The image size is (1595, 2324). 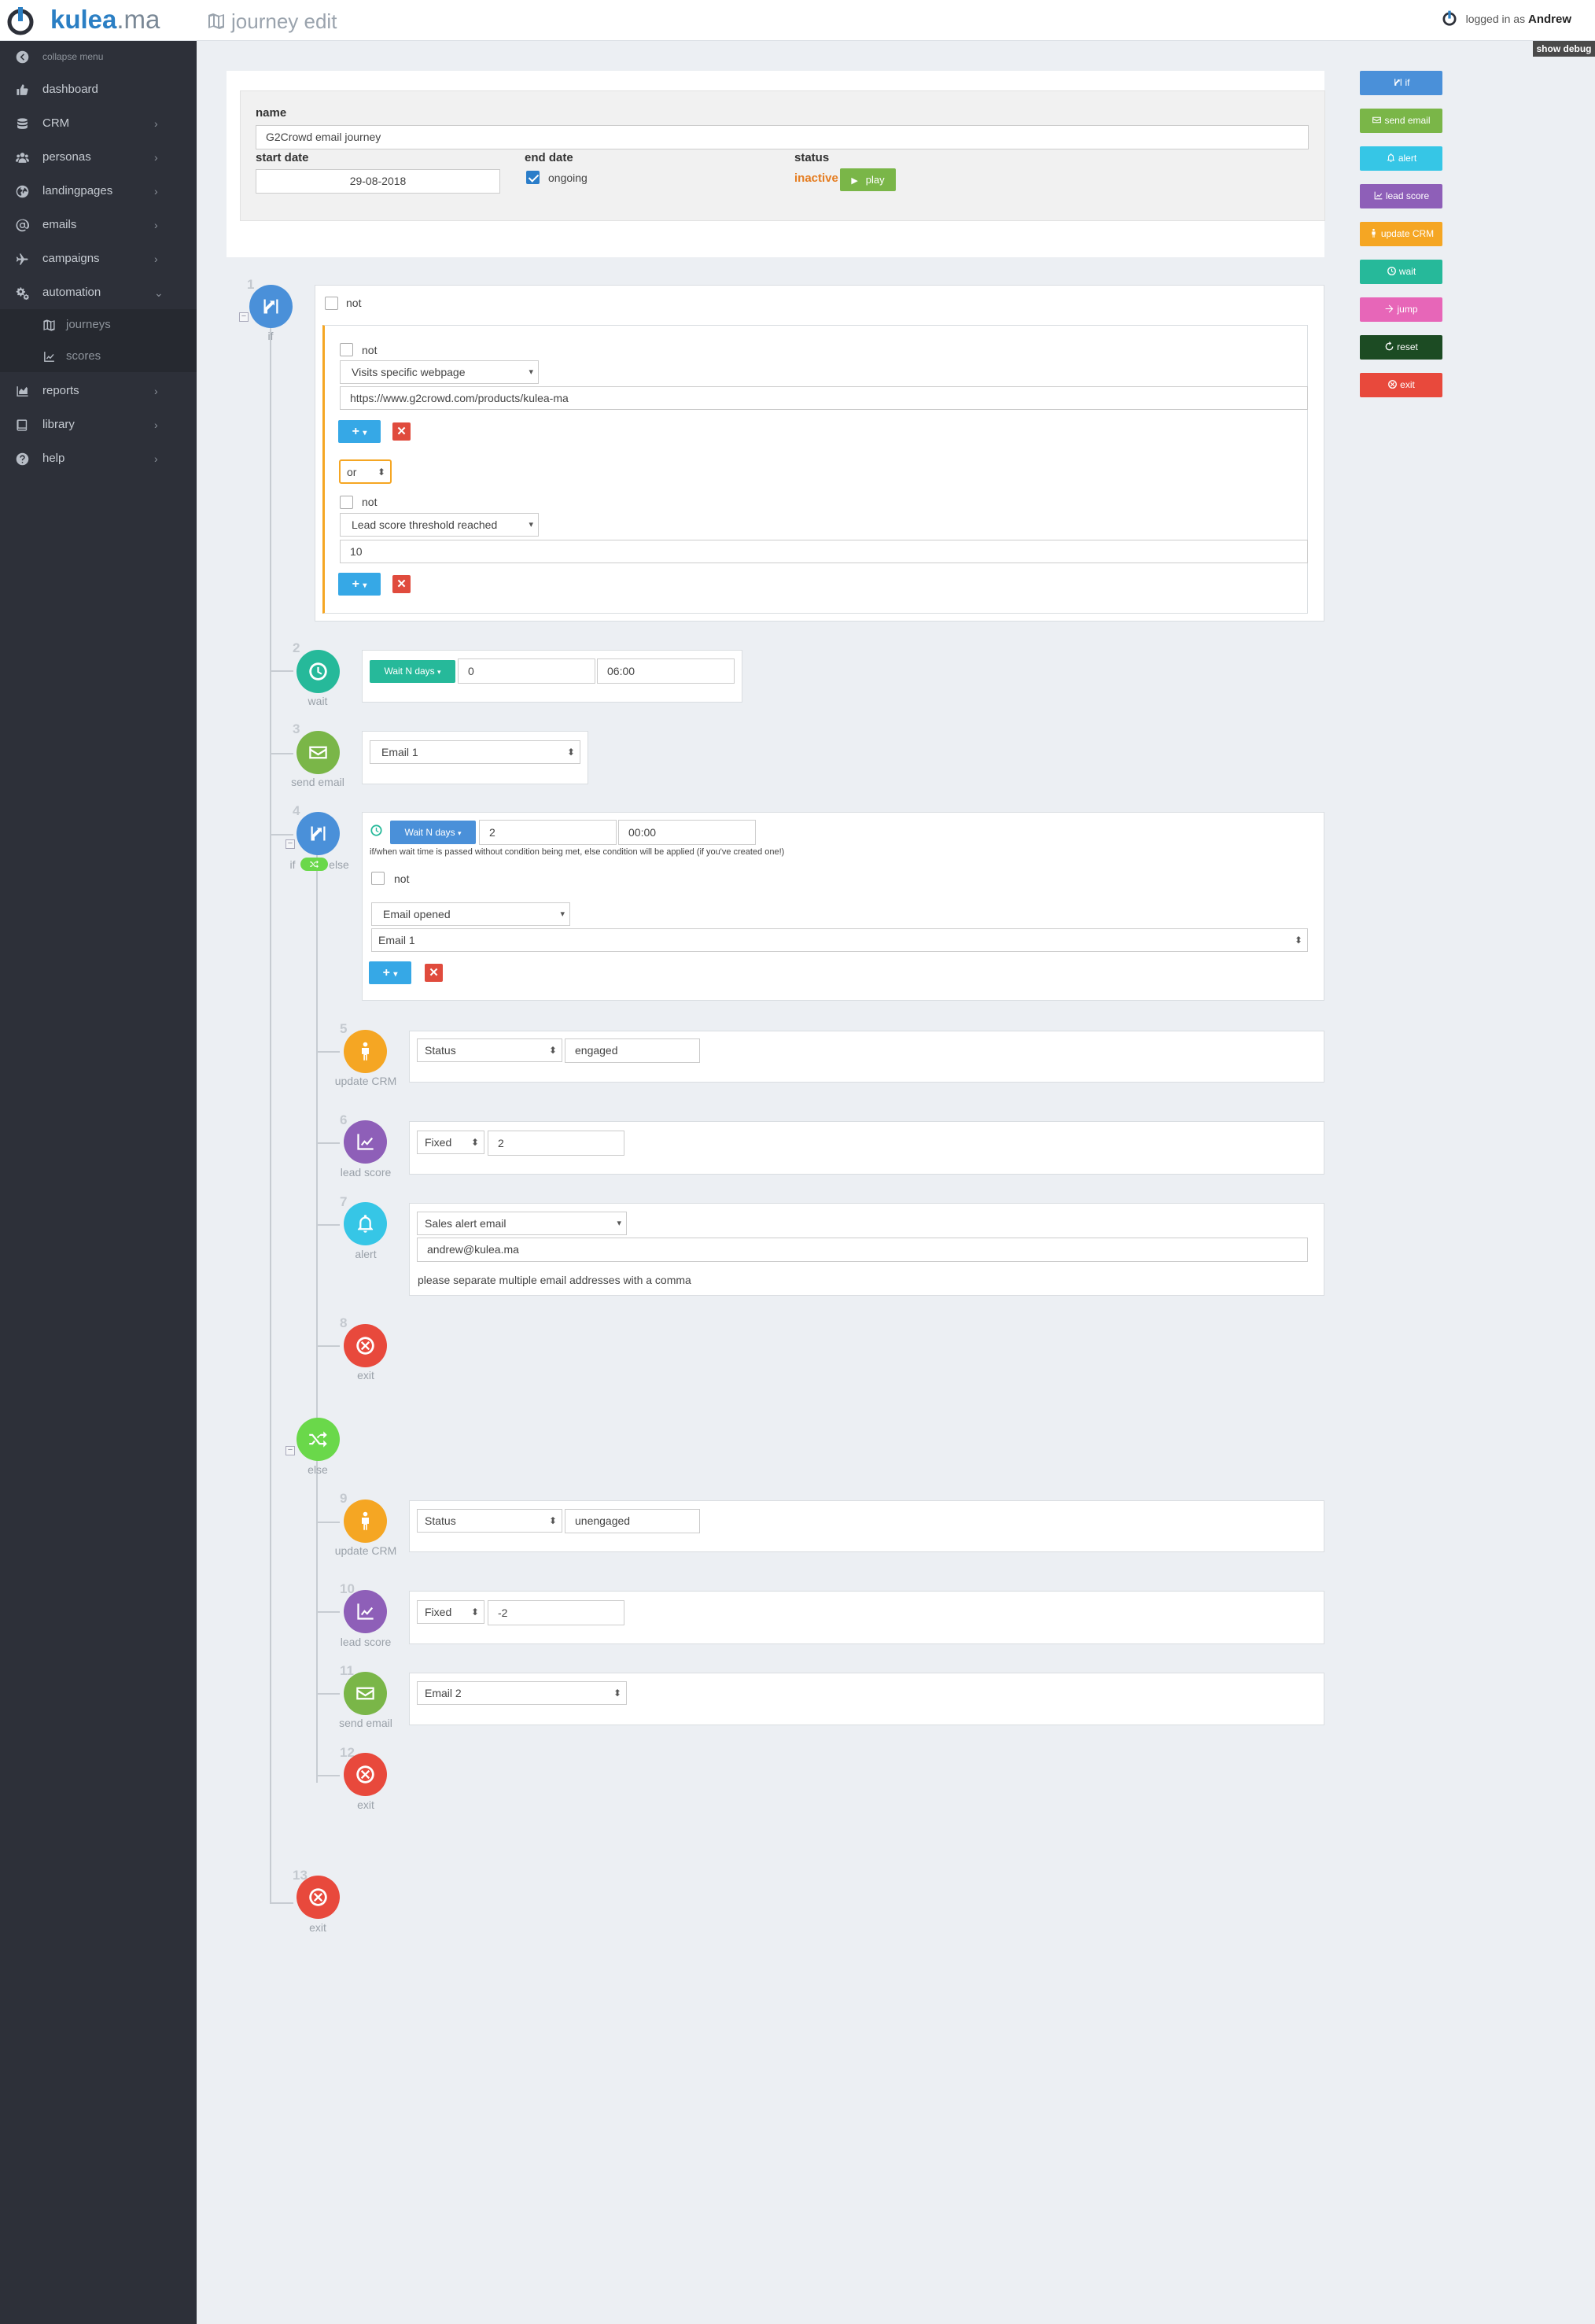 I want to click on step-1-if-node, so click(x=271, y=307).